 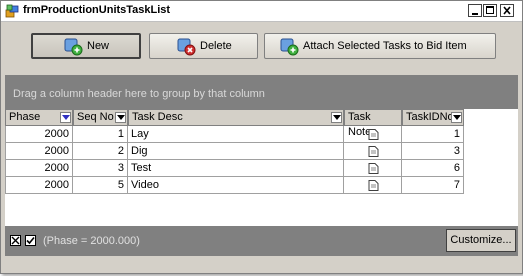 I want to click on maximize-button, so click(x=490, y=10).